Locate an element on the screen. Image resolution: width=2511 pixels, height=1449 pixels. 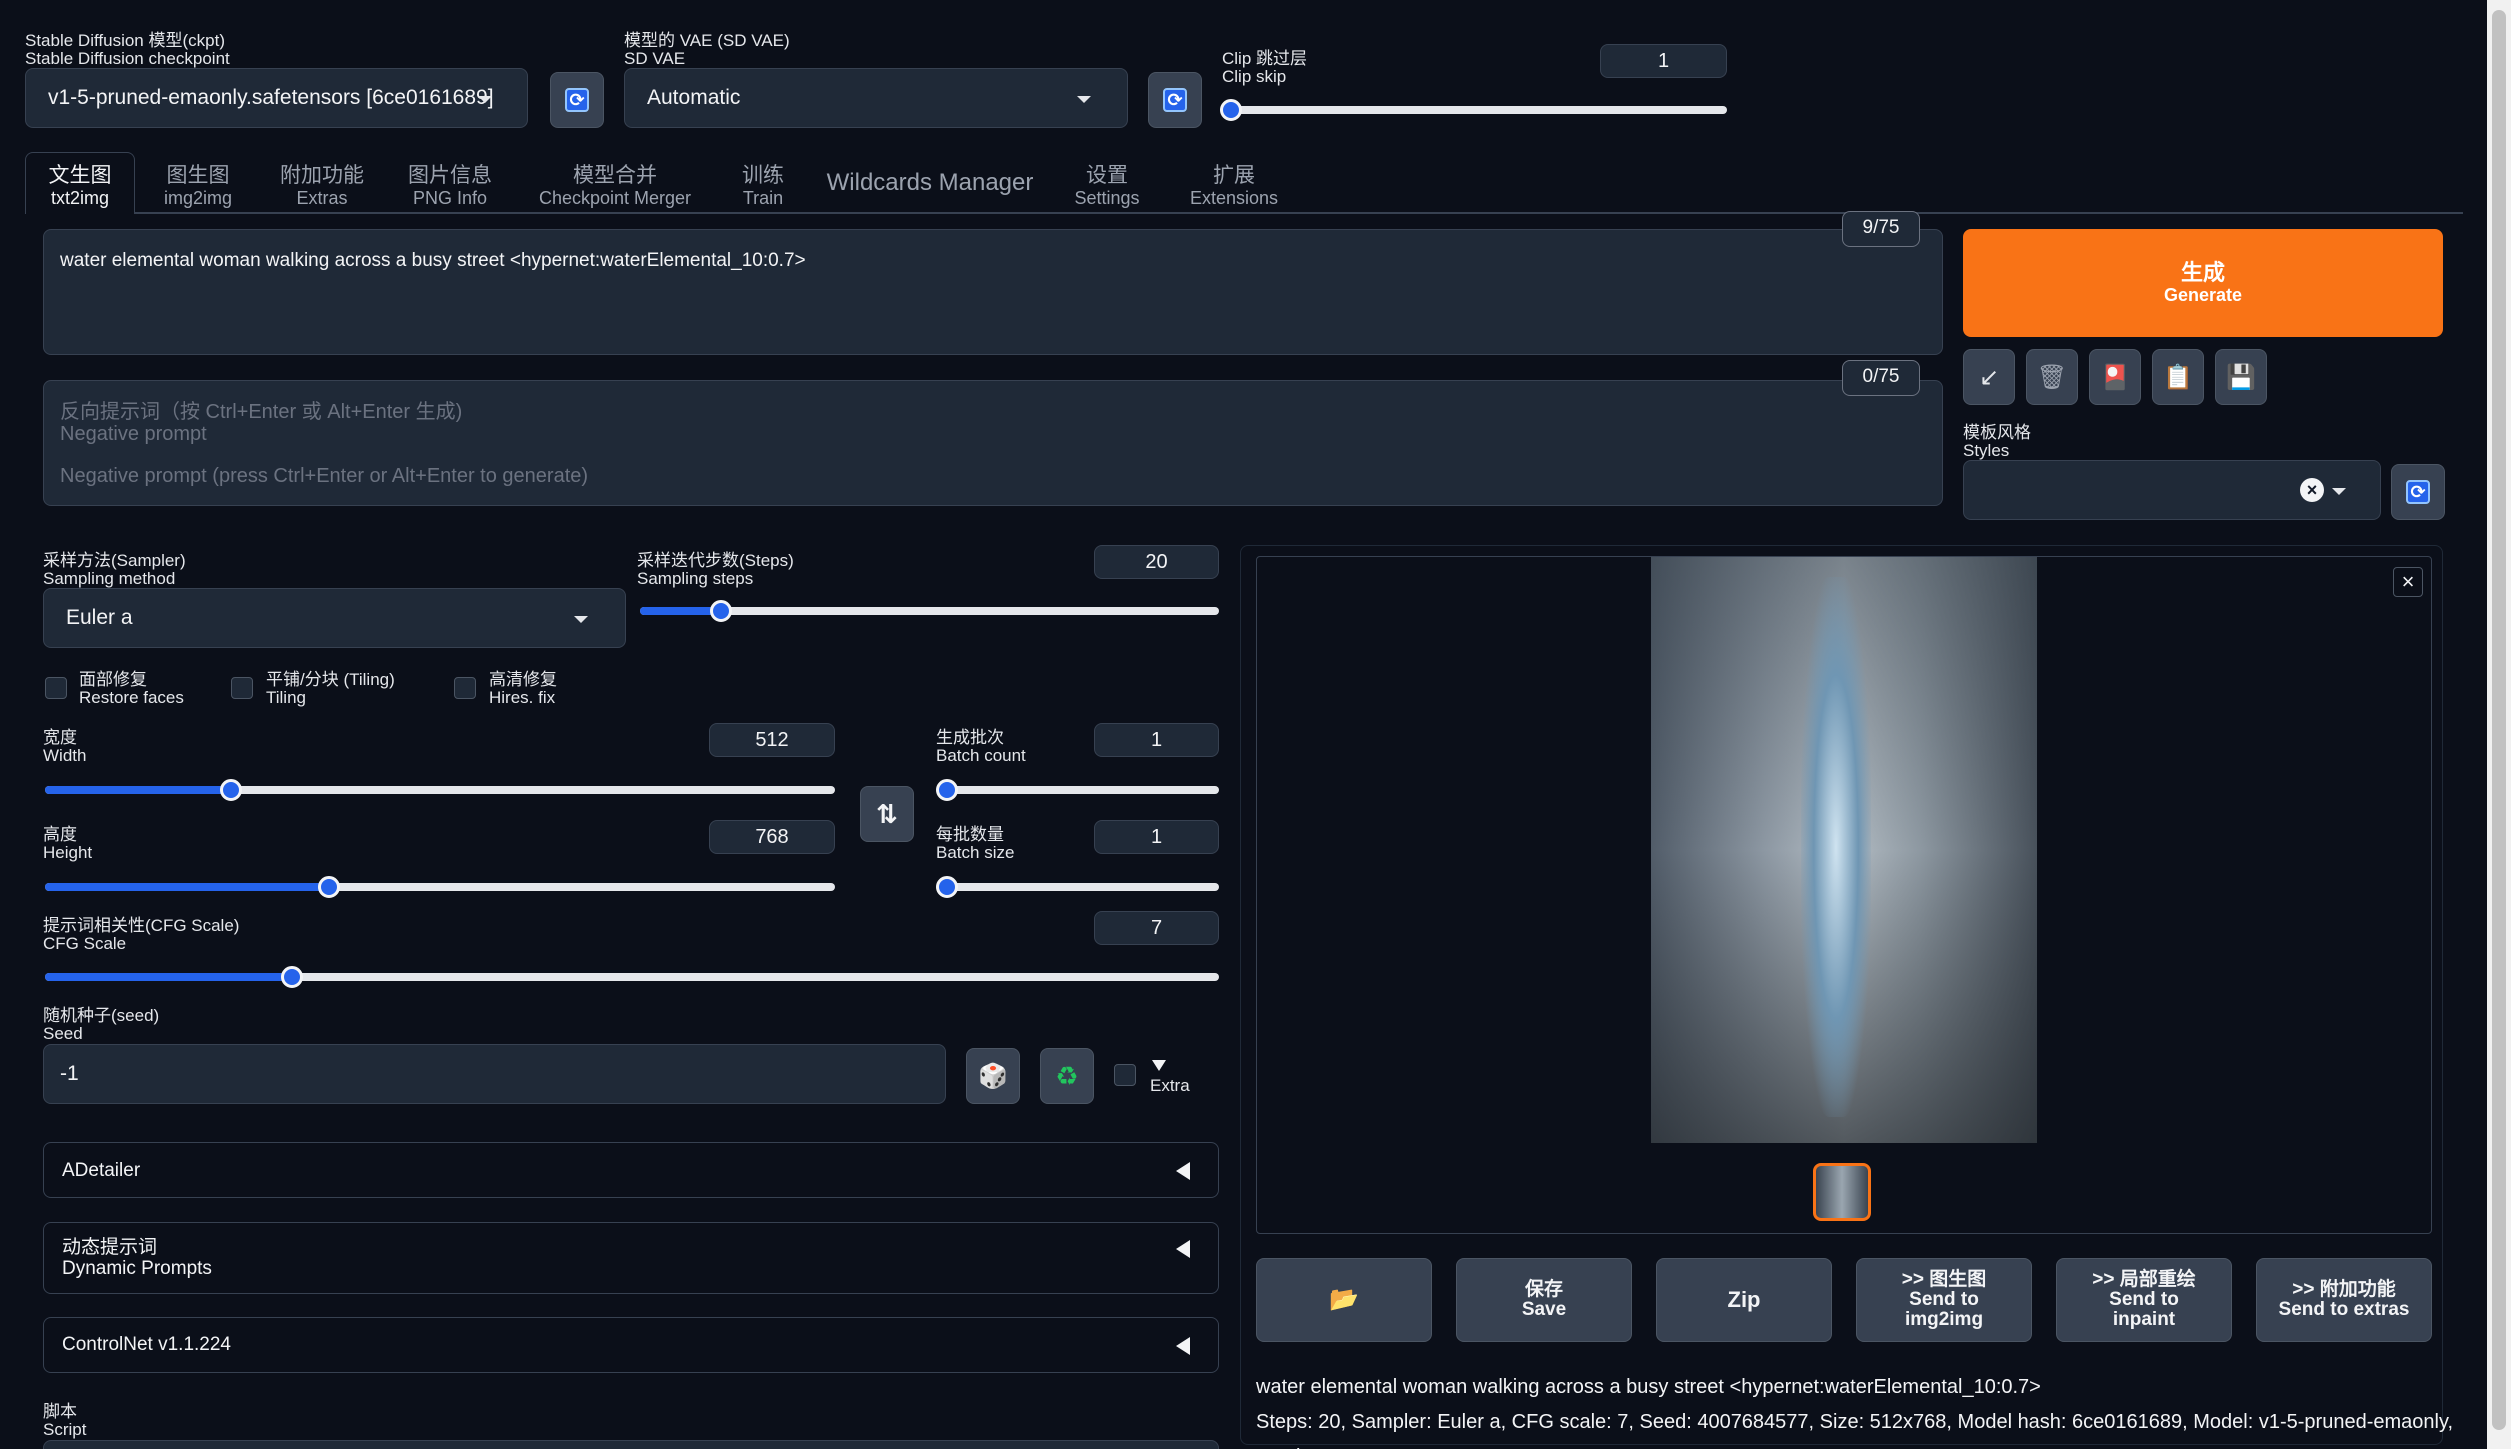
hires-fix-checkbox is located at coordinates (465, 688).